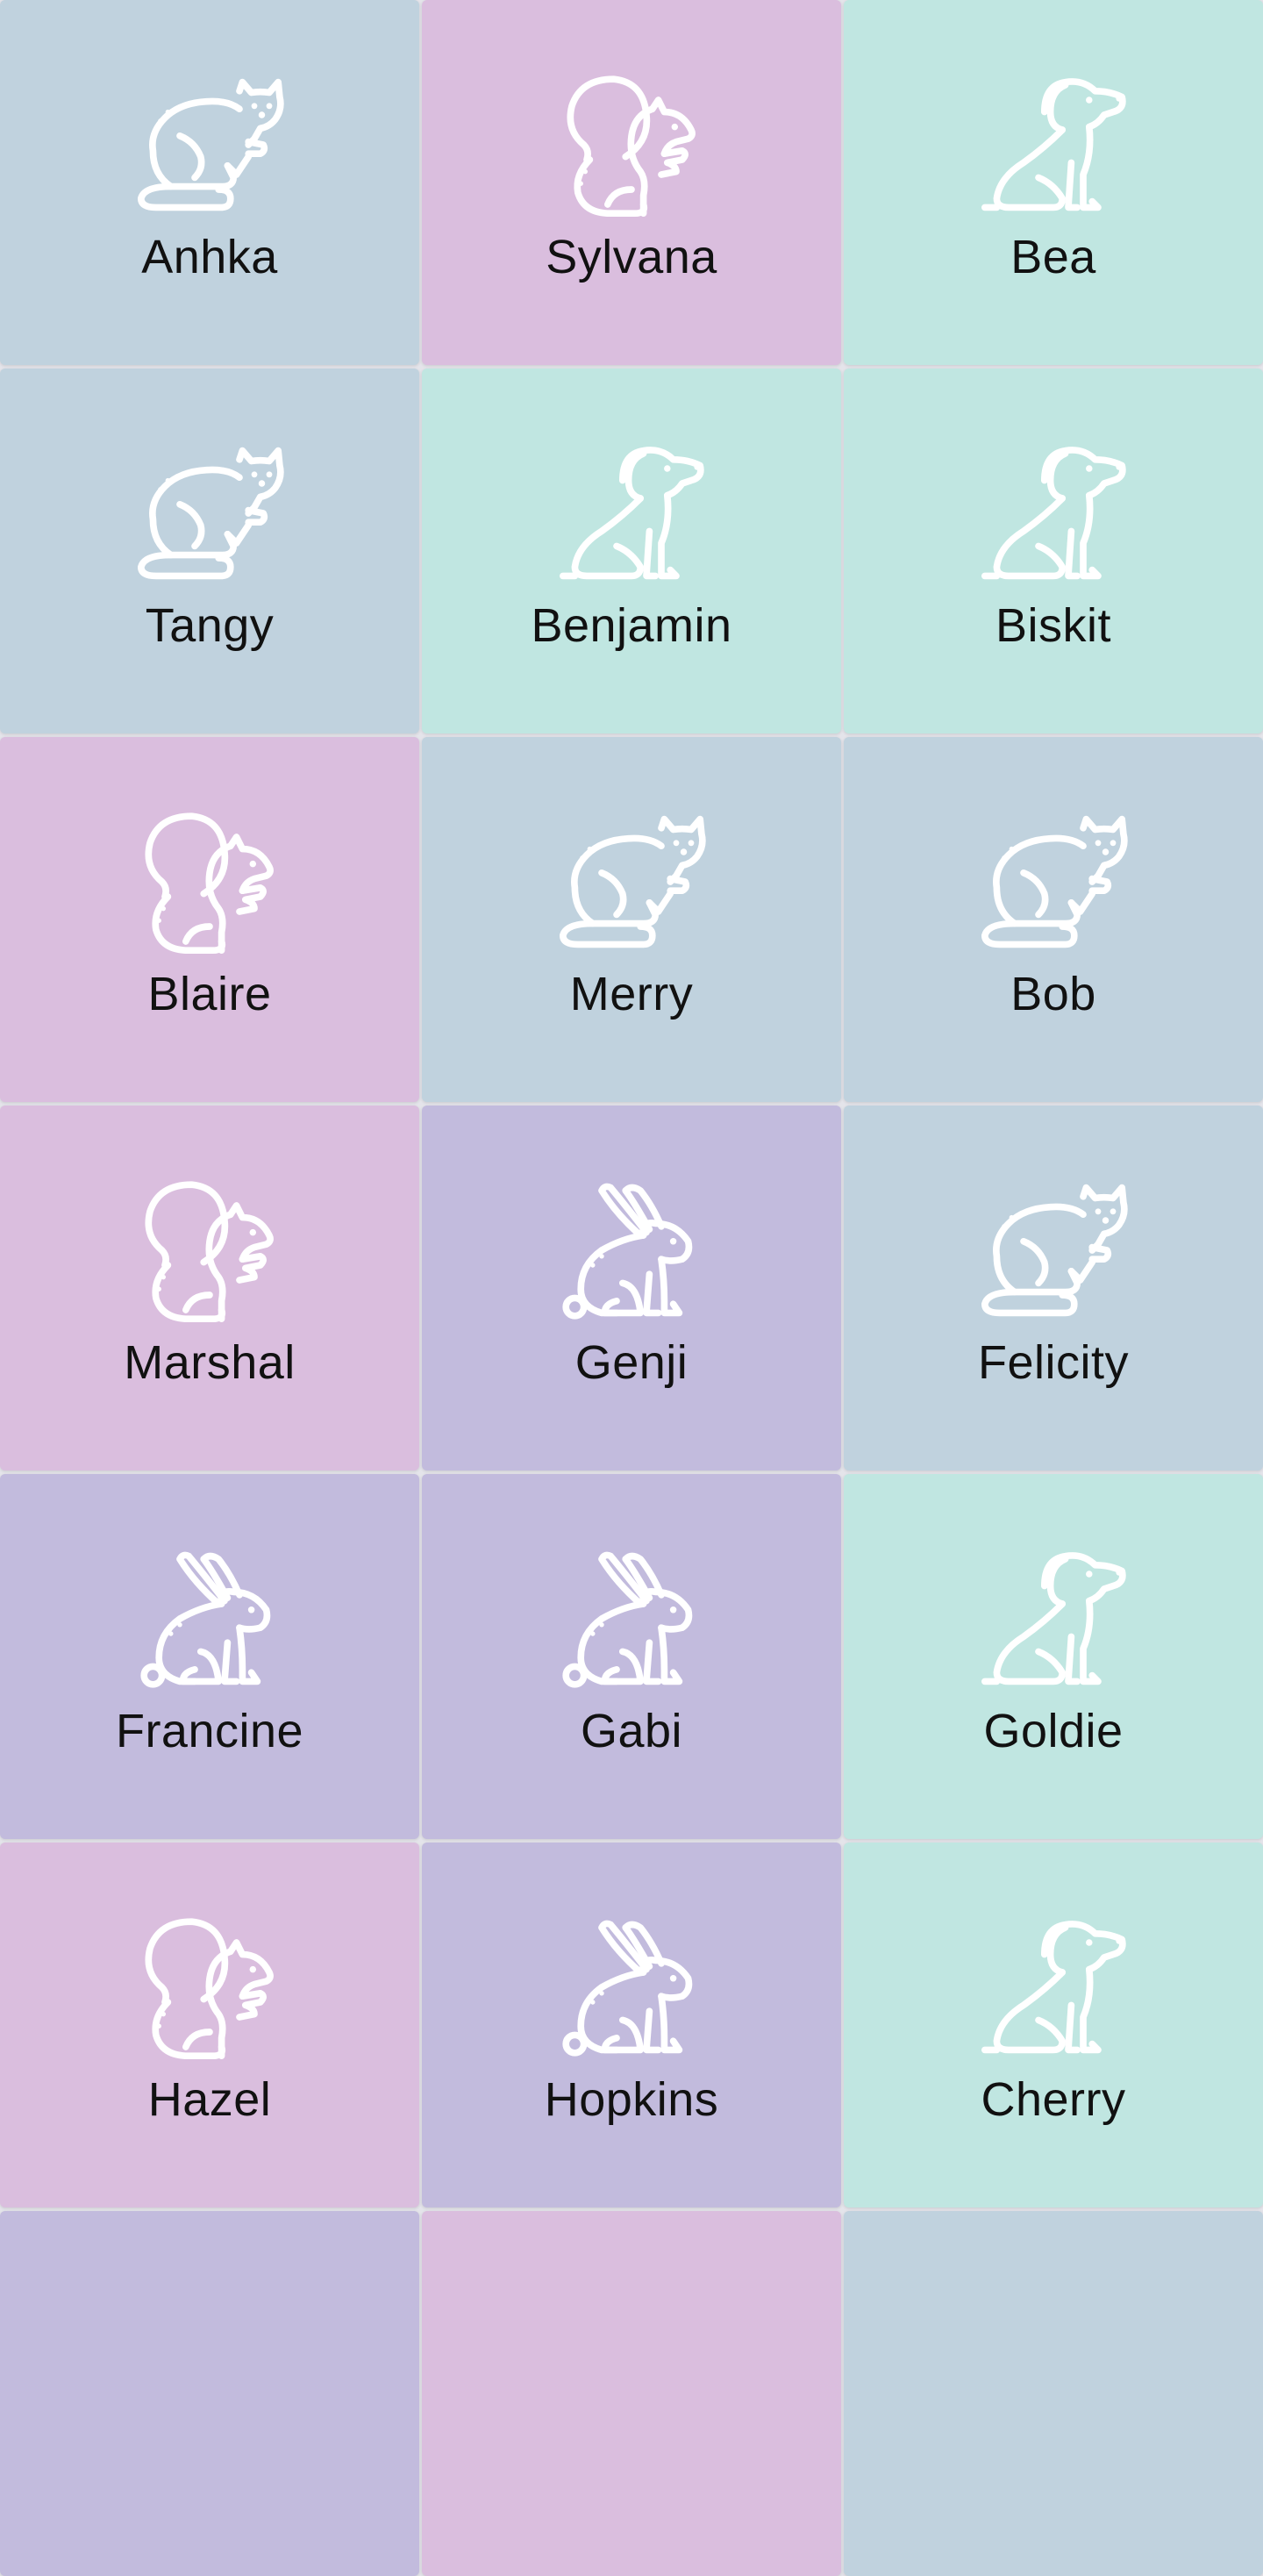 This screenshot has width=1263, height=2576. Describe the element at coordinates (631, 1362) in the screenshot. I see `pet-name: Genji` at that location.